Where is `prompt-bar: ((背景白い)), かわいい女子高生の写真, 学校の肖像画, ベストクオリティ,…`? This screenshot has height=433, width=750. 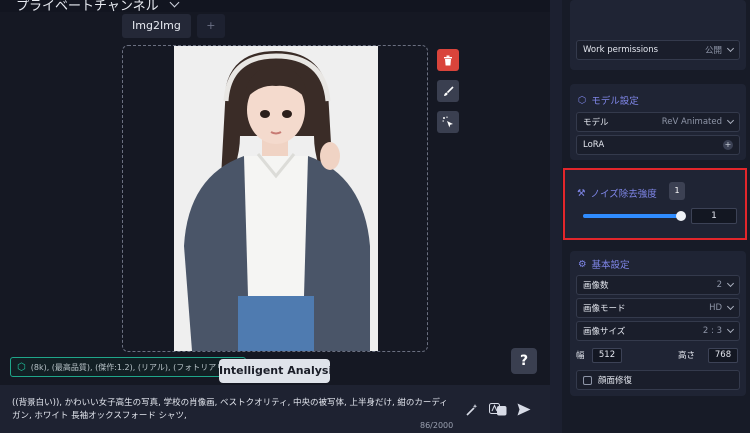 prompt-bar: ((背景白い)), かわいい女子高生の写真, 学校の肖像画, ベストクオリティ,… is located at coordinates (275, 409).